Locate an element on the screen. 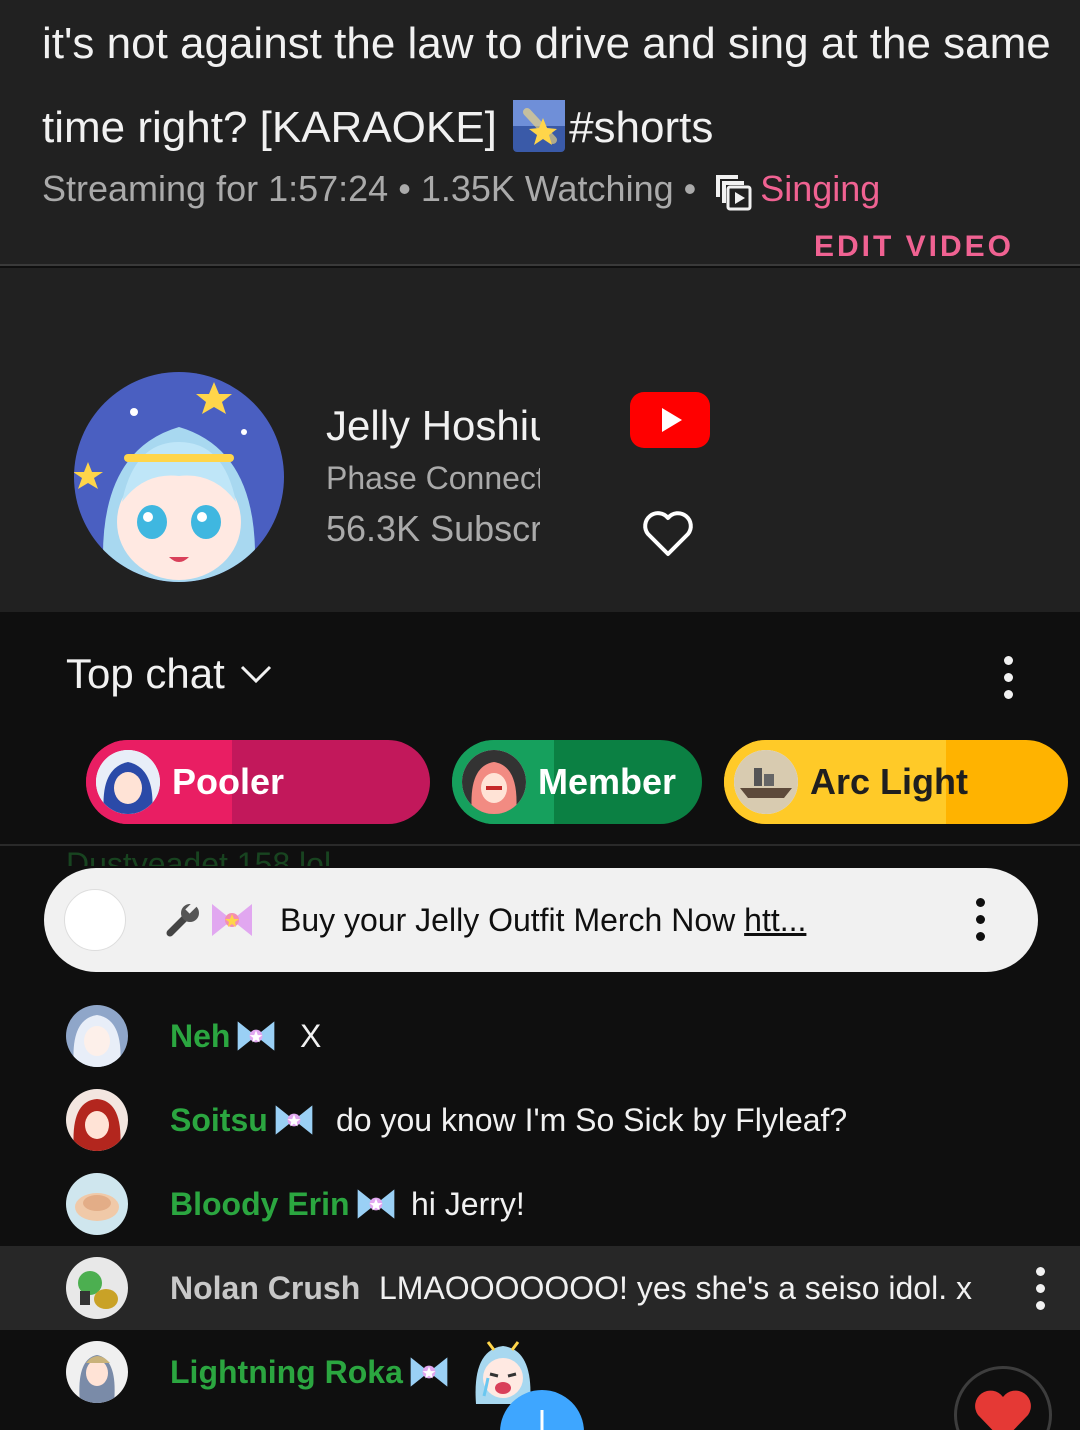  pinned-text-body: Buy your Jelly Outfit Merch Now is located at coordinates (512, 919).